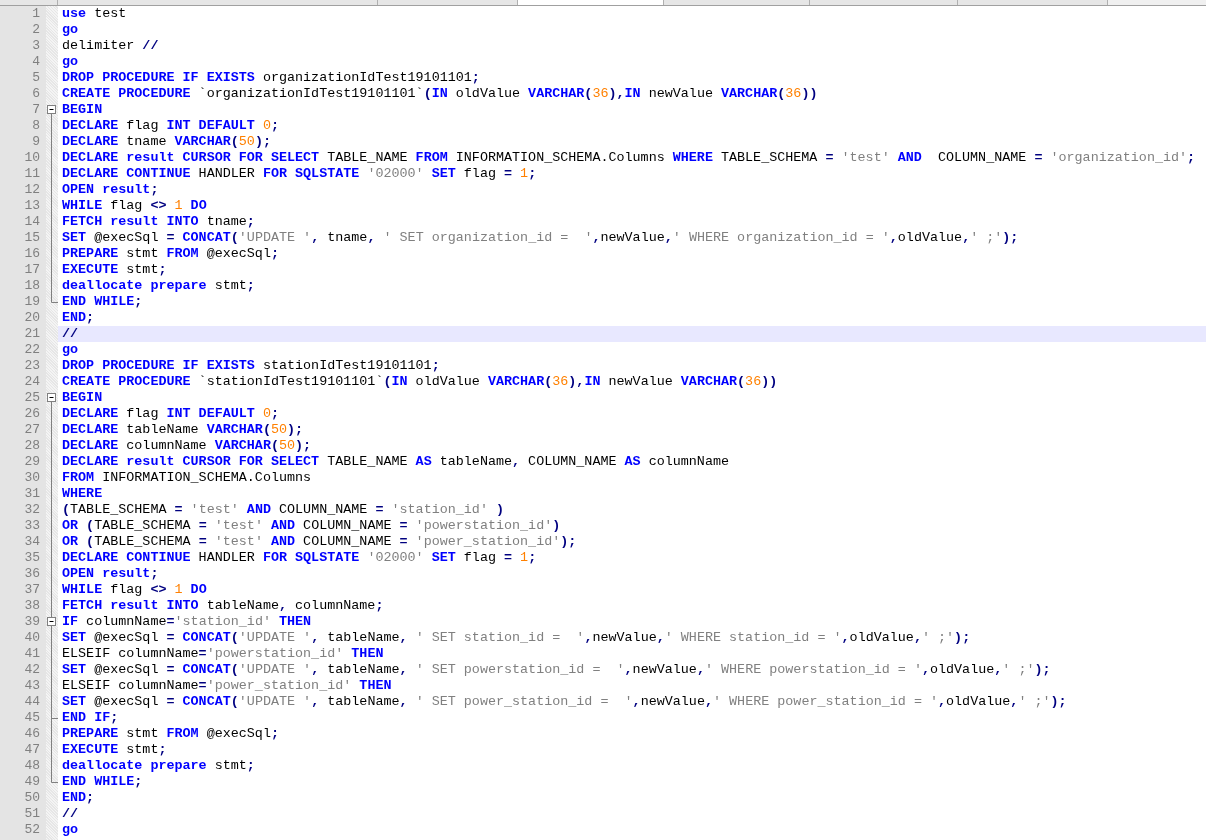 Image resolution: width=1206 pixels, height=840 pixels. Describe the element at coordinates (32, 638) in the screenshot. I see `line-number: 40` at that location.